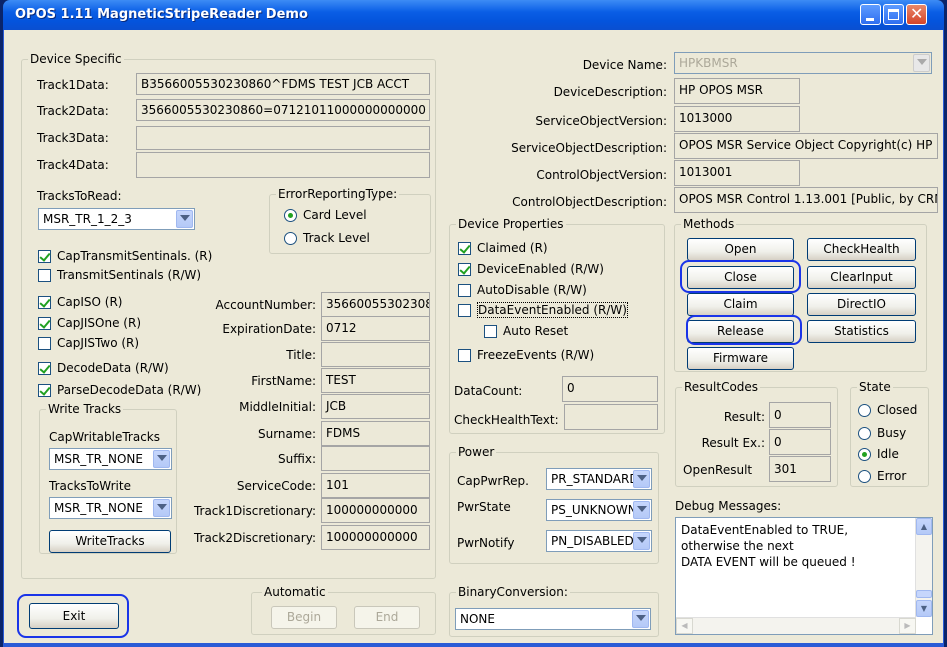 This screenshot has height=647, width=947. Describe the element at coordinates (473, 15) in the screenshot. I see `title-bar: OPOS 1.11 MagneticStripeReader Demo ✕` at that location.